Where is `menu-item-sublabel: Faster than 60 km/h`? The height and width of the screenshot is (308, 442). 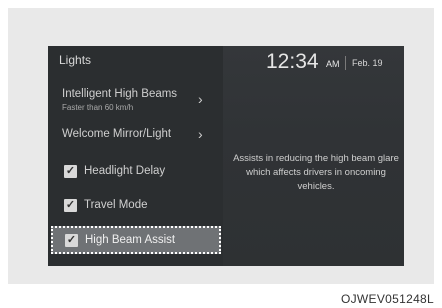 menu-item-sublabel: Faster than 60 km/h is located at coordinates (98, 107).